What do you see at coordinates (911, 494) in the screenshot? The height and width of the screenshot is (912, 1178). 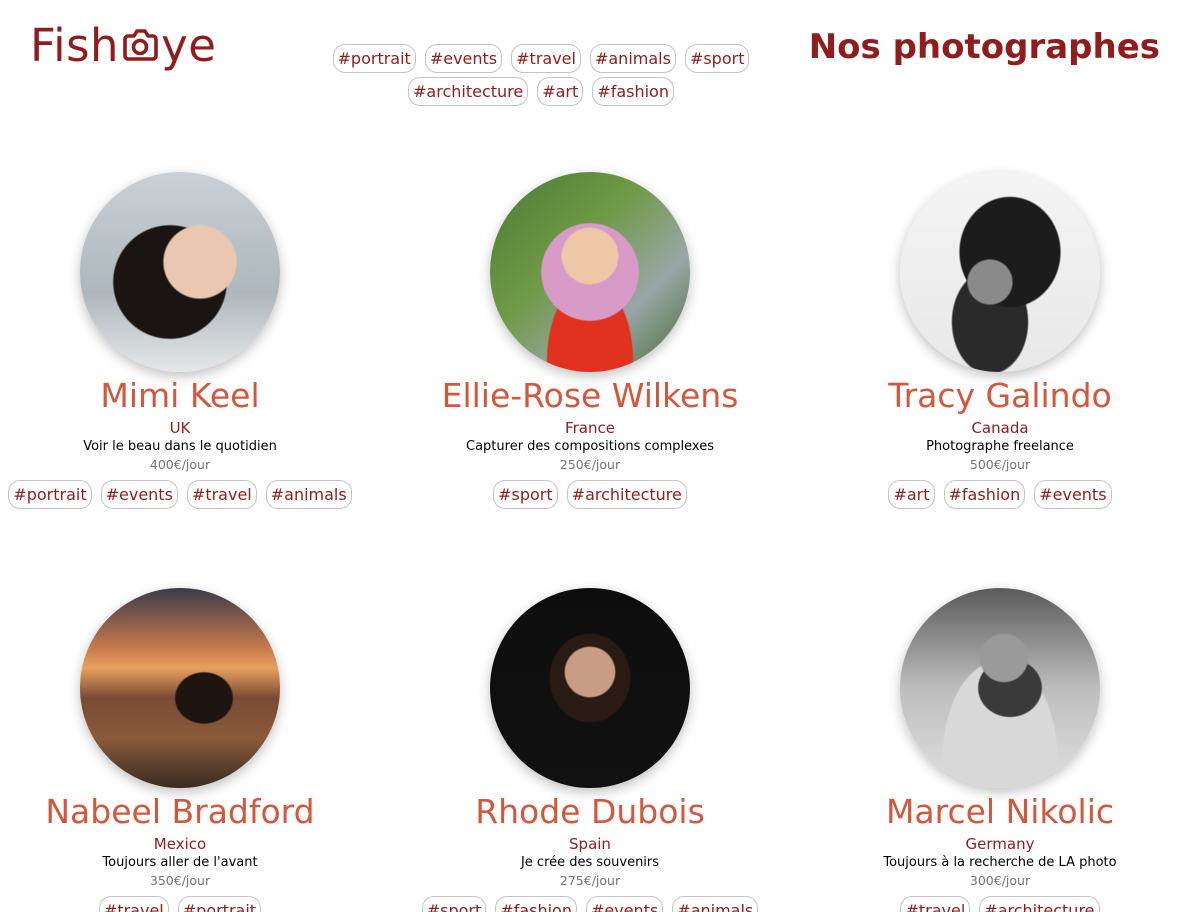 I see `card-tag: #art` at bounding box center [911, 494].